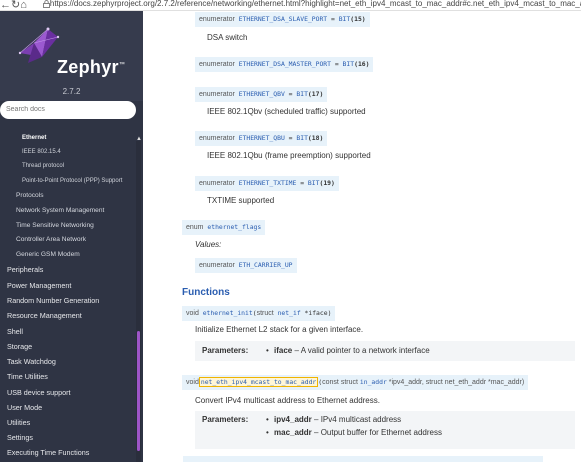 The width and height of the screenshot is (581, 462). What do you see at coordinates (60, 210) in the screenshot?
I see `sidebar-item: Network System Management` at bounding box center [60, 210].